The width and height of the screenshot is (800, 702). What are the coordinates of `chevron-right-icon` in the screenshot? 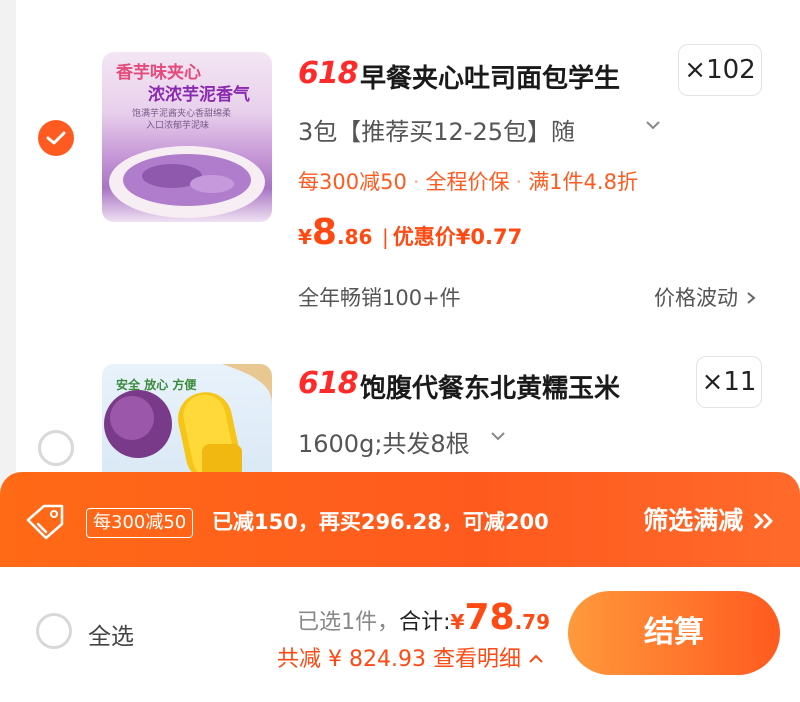 It's located at (751, 298).